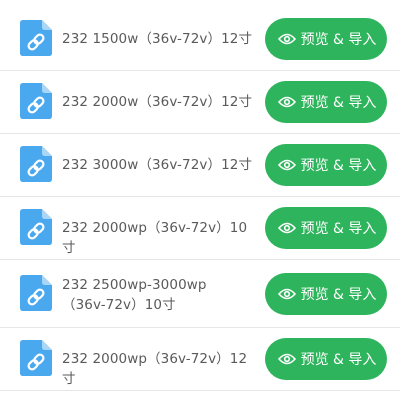 This screenshot has height=400, width=400. What do you see at coordinates (134, 295) in the screenshot?
I see `file-name: 232 2500wp-3000wp（36v-72v）10寸` at bounding box center [134, 295].